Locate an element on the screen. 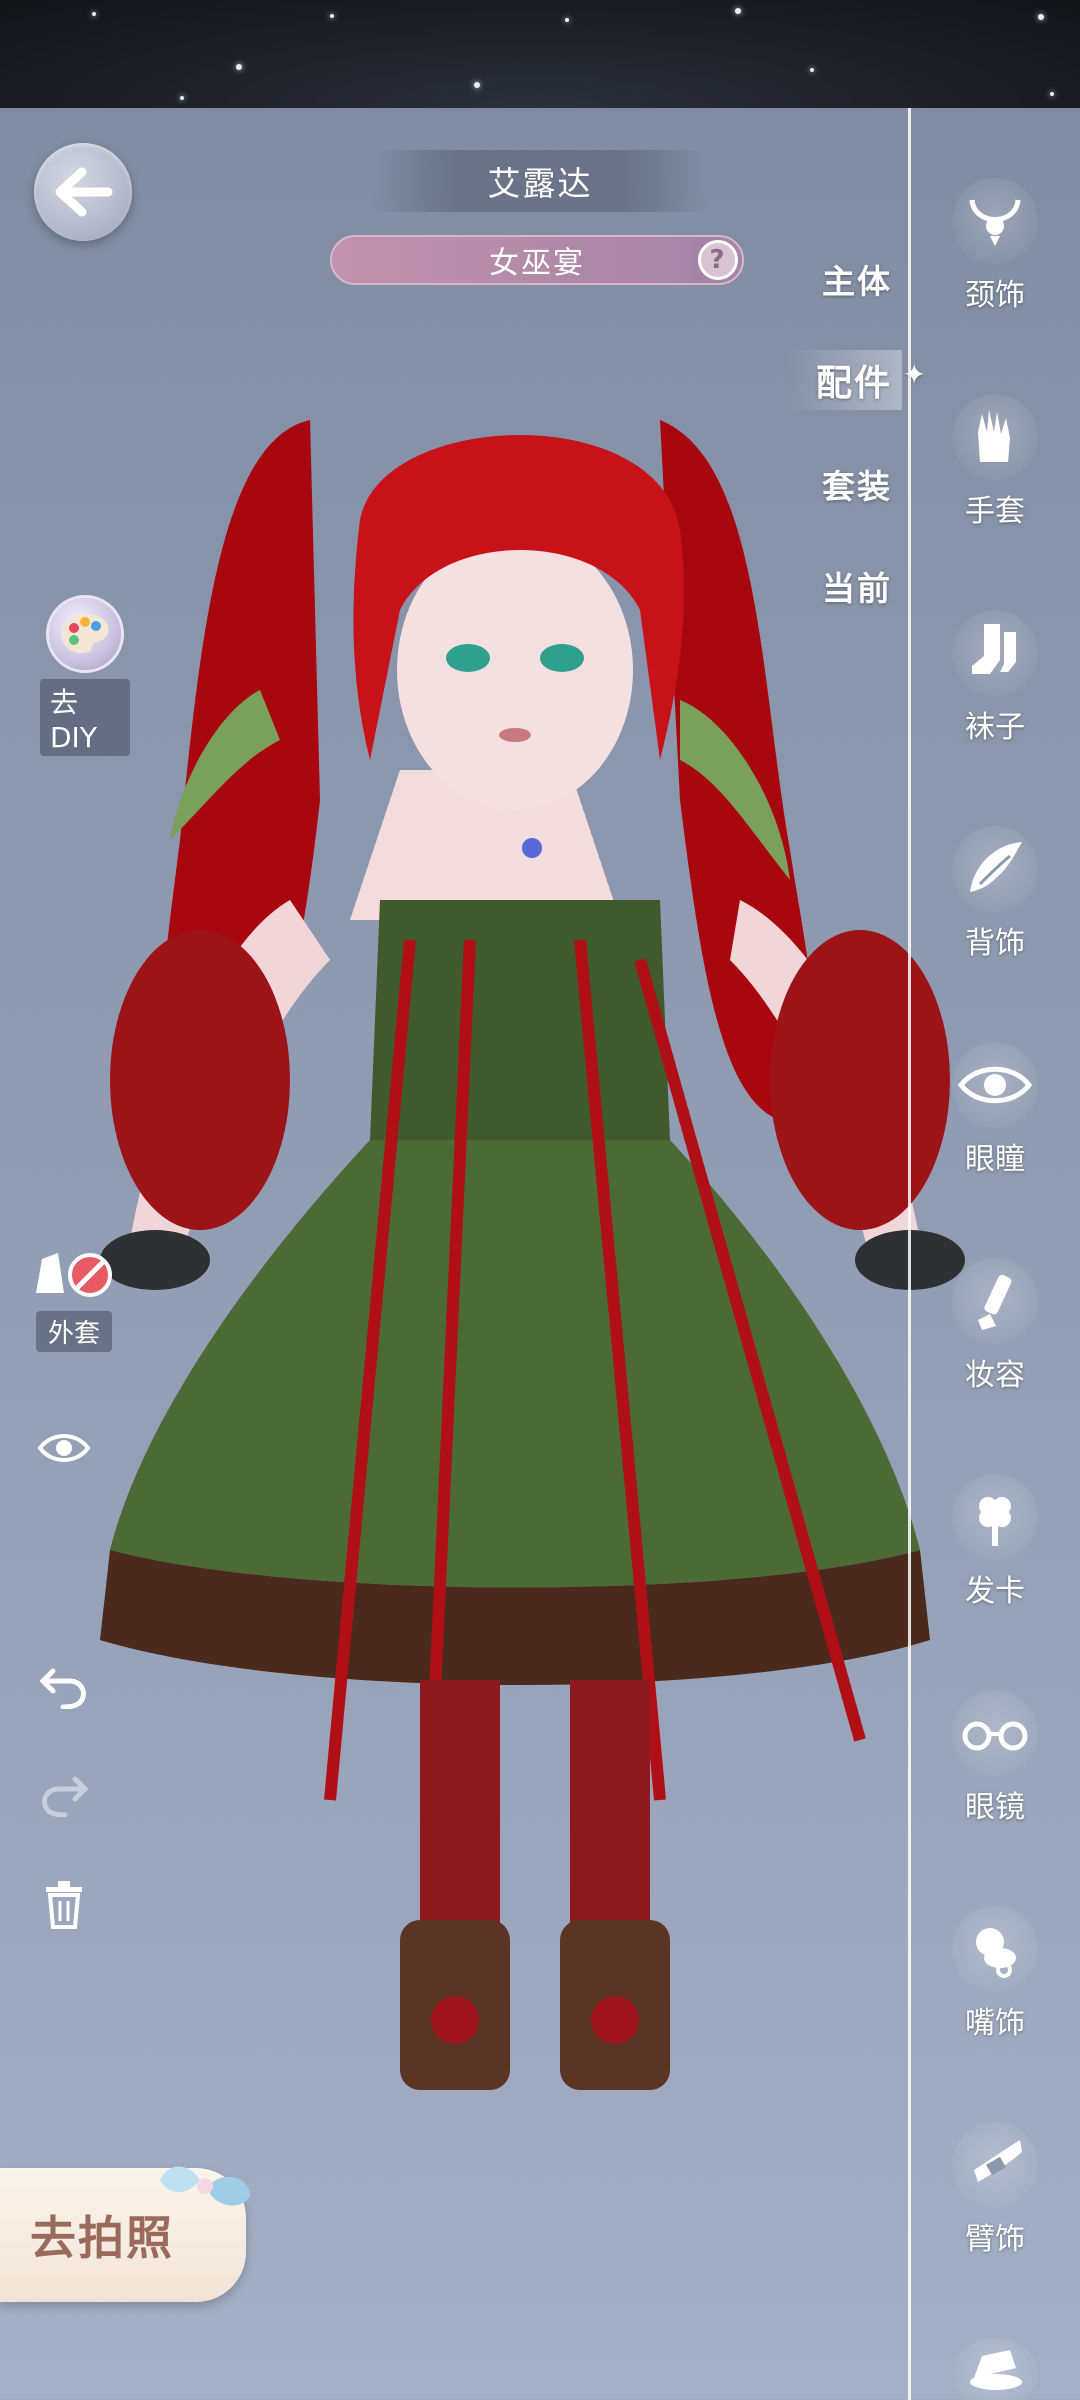  undo-icon is located at coordinates (62, 1688).